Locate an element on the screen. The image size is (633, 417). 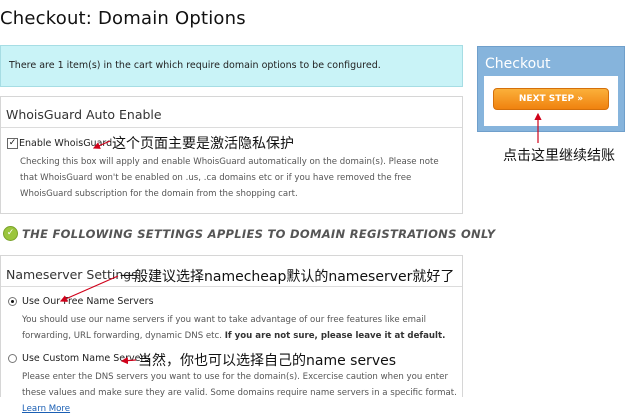
next-step-button: NEXT STEP » is located at coordinates (551, 99).